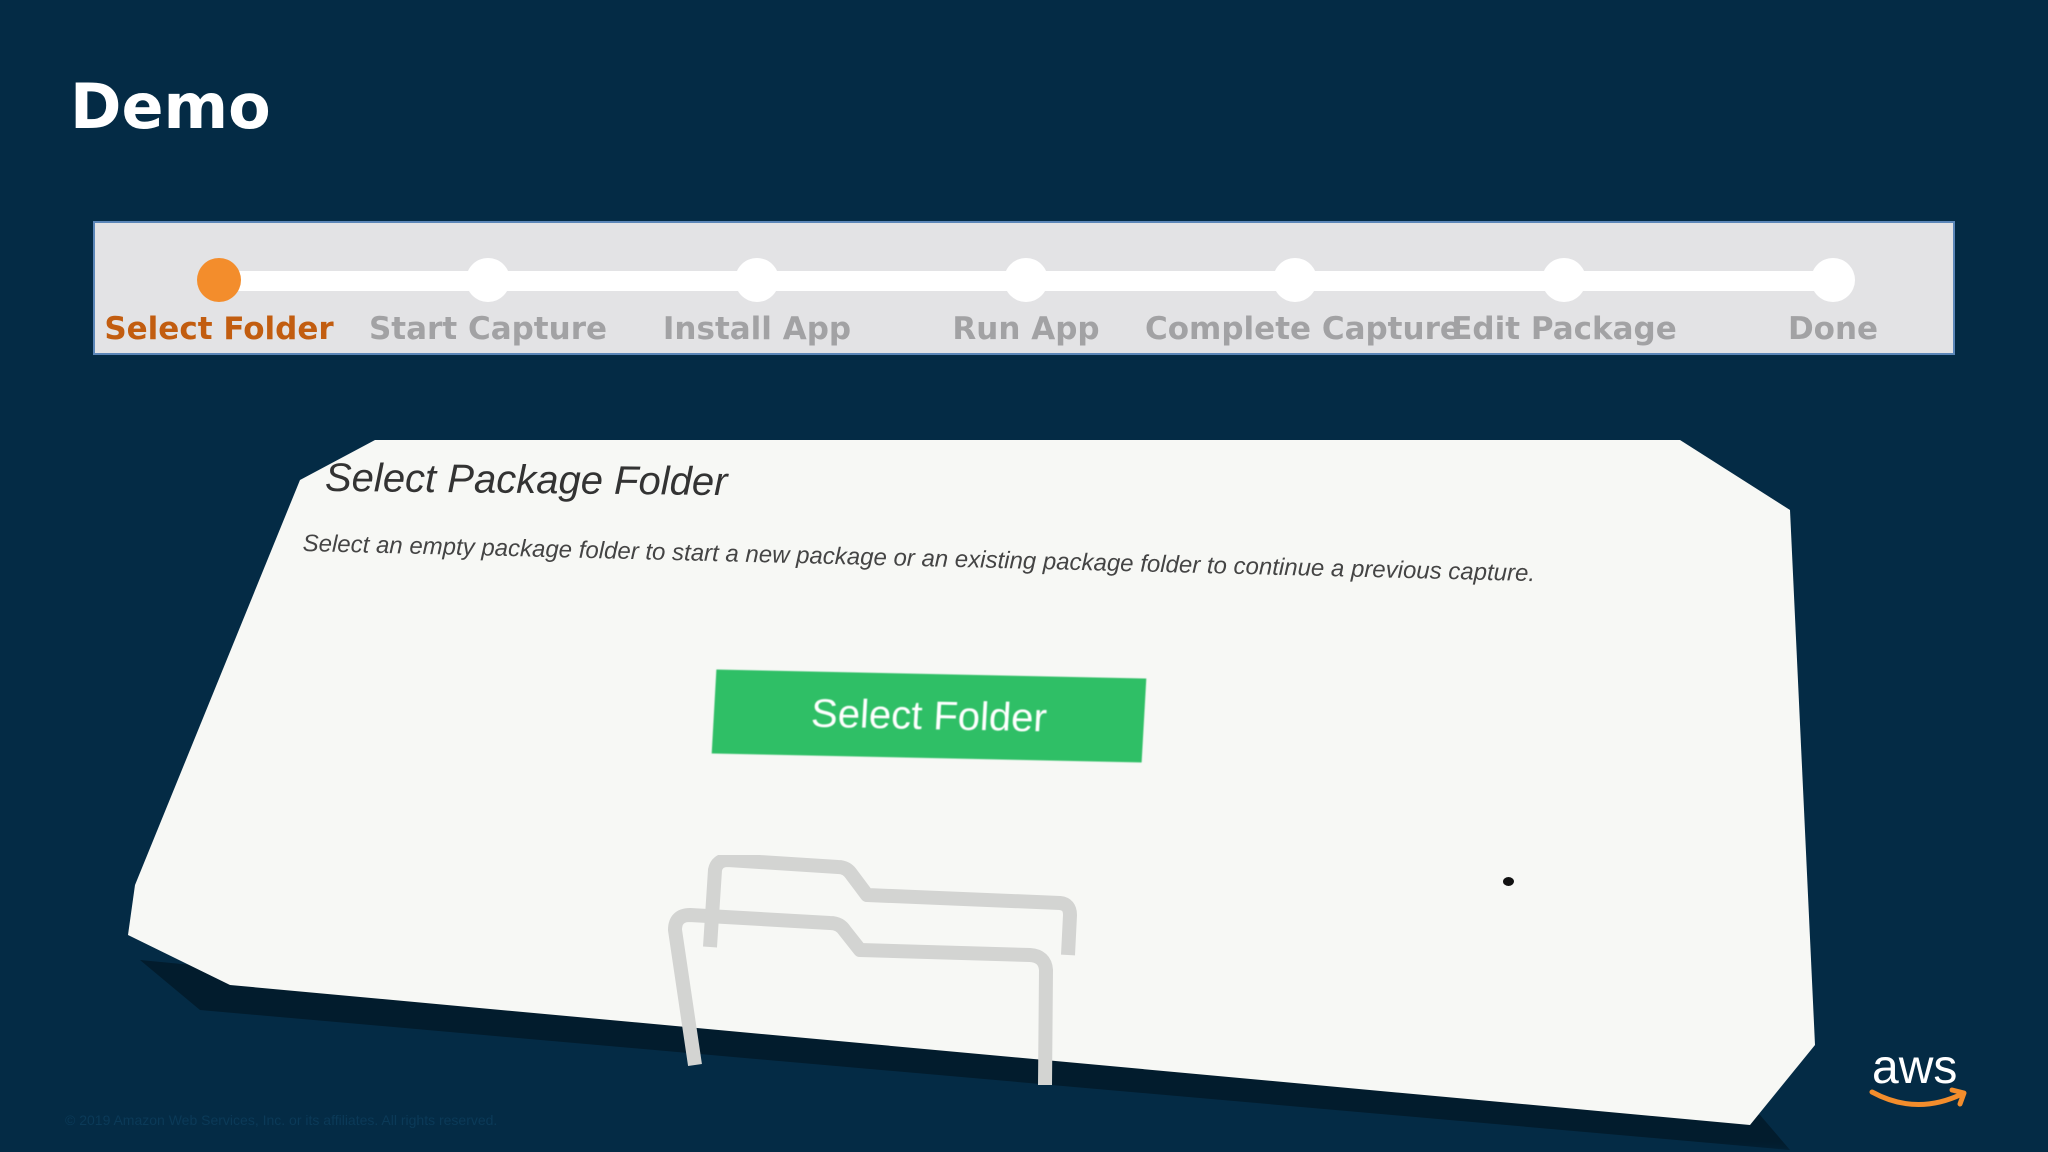 This screenshot has width=2048, height=1152. What do you see at coordinates (1918, 1097) in the screenshot?
I see `aws-smile-icon` at bounding box center [1918, 1097].